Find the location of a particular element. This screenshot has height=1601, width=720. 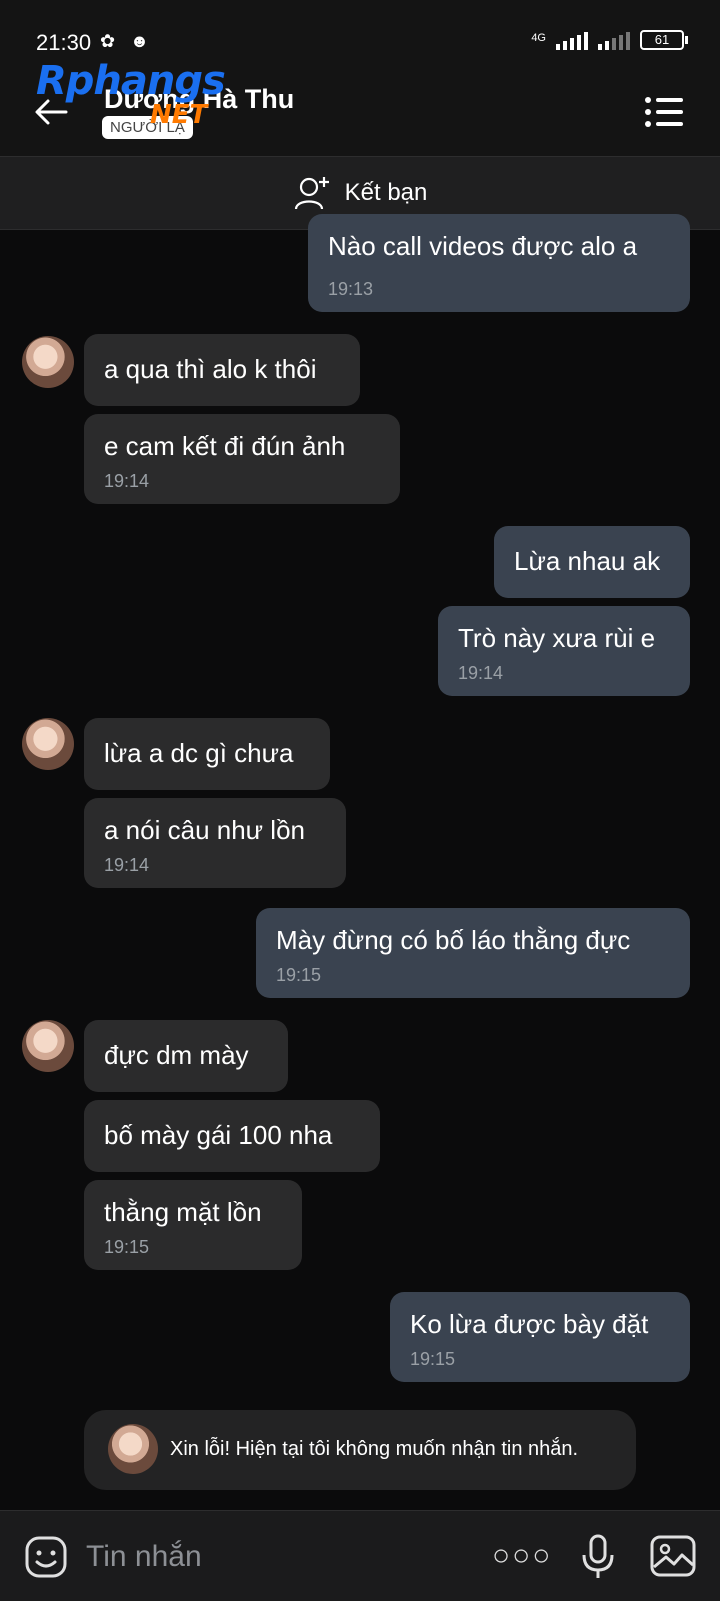

message-text: a nói câu như lồn is located at coordinates (204, 830).